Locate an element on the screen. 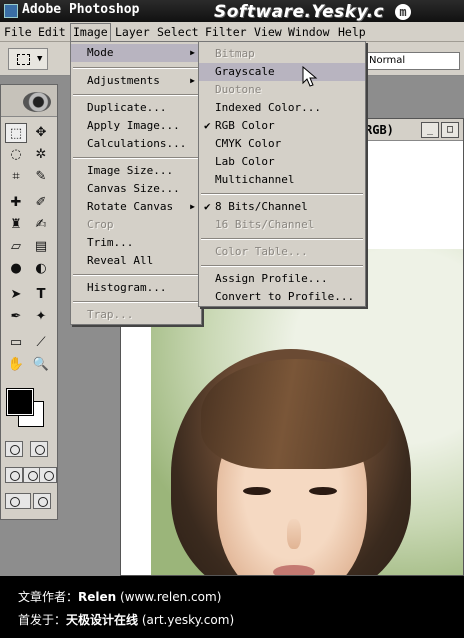  menu-item-rotate-canvas: Rotate Canvas ▶ is located at coordinates (136, 207).